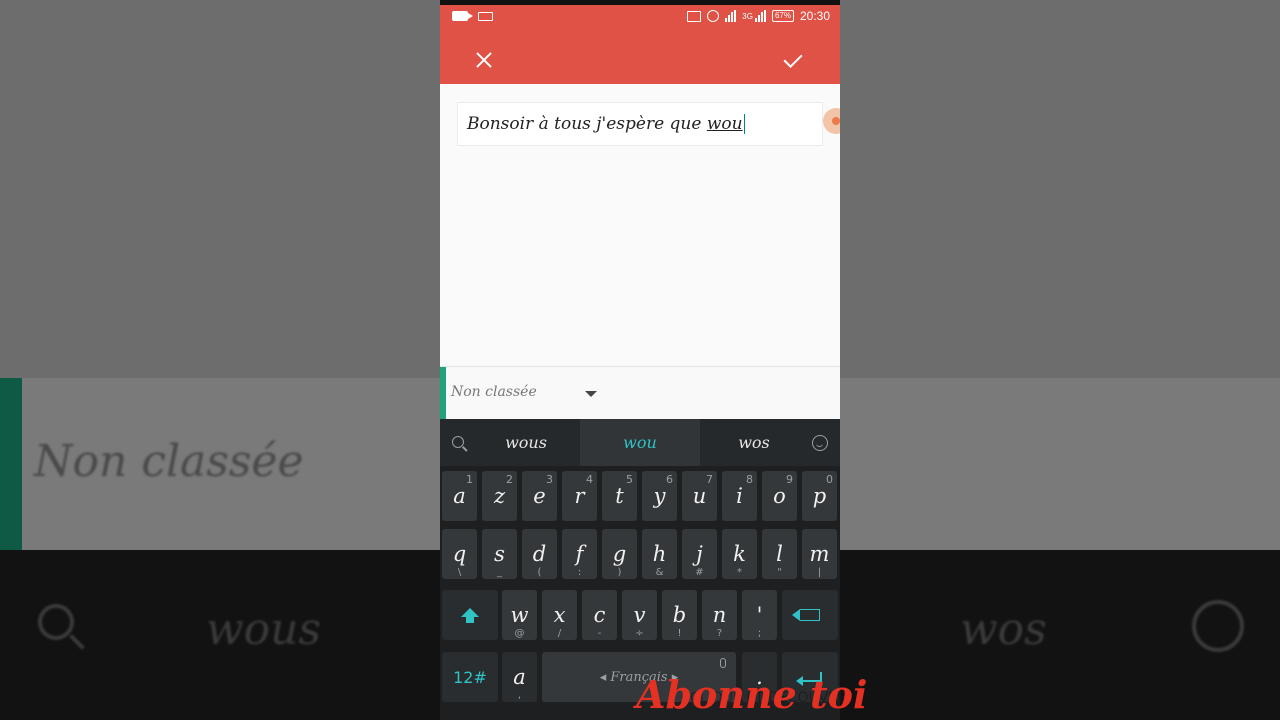 The image size is (1280, 720). Describe the element at coordinates (819, 572) in the screenshot. I see `key-secondary: |` at that location.